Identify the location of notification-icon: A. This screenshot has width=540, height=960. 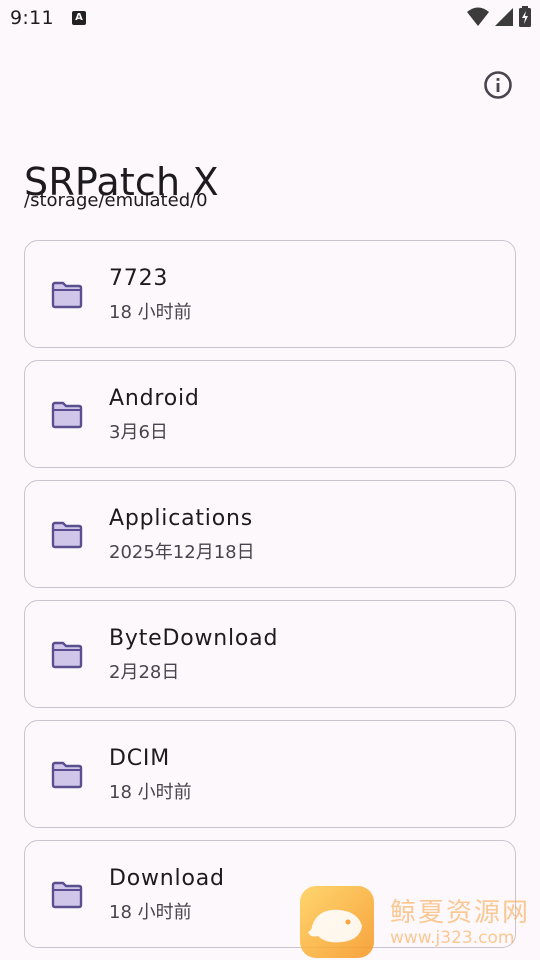
(79, 18).